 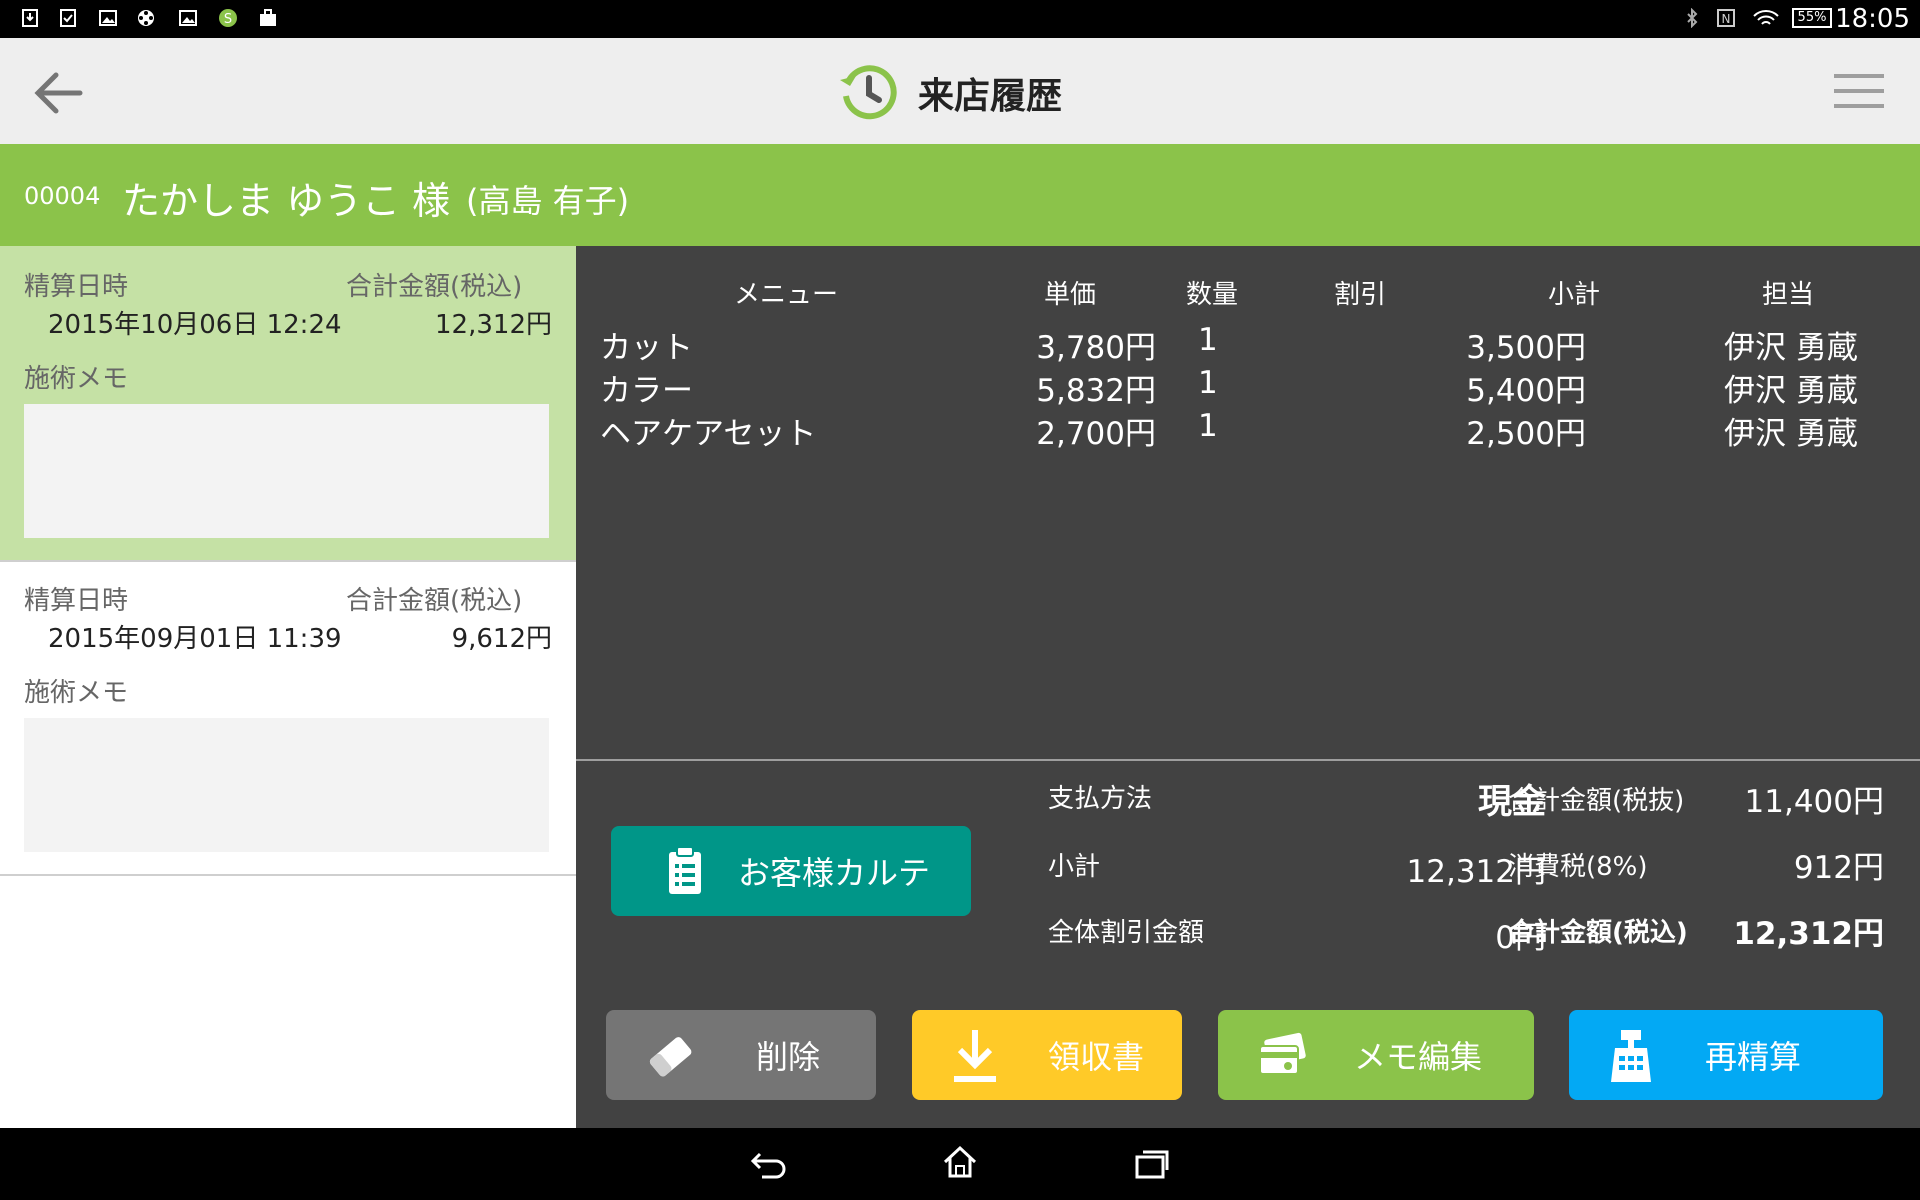 I want to click on section-divider, so click(x=1248, y=760).